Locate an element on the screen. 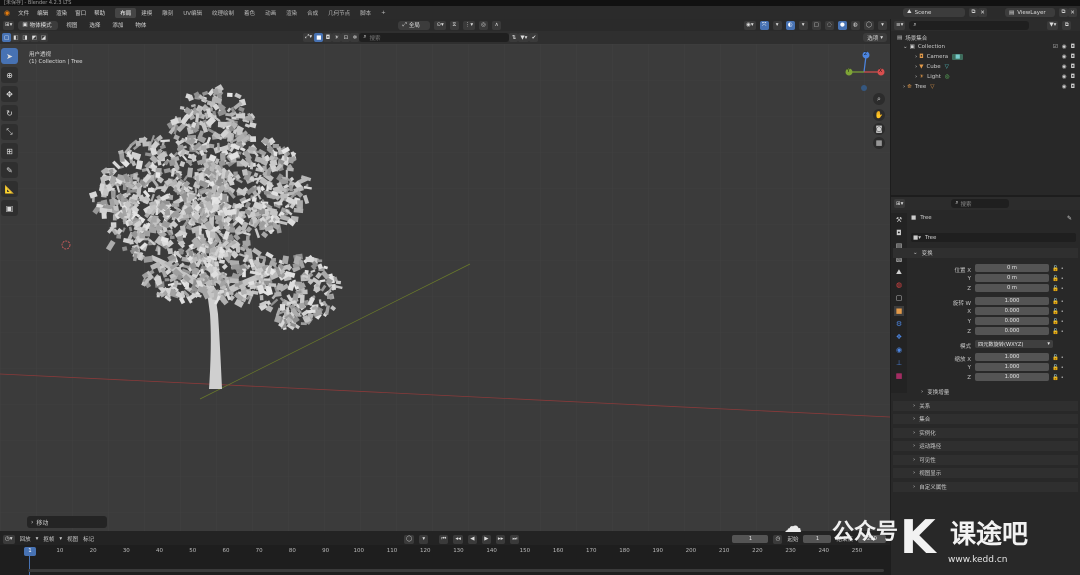 This screenshot has height=575, width=1080. pan-hand-icon: ✋ is located at coordinates (879, 115).